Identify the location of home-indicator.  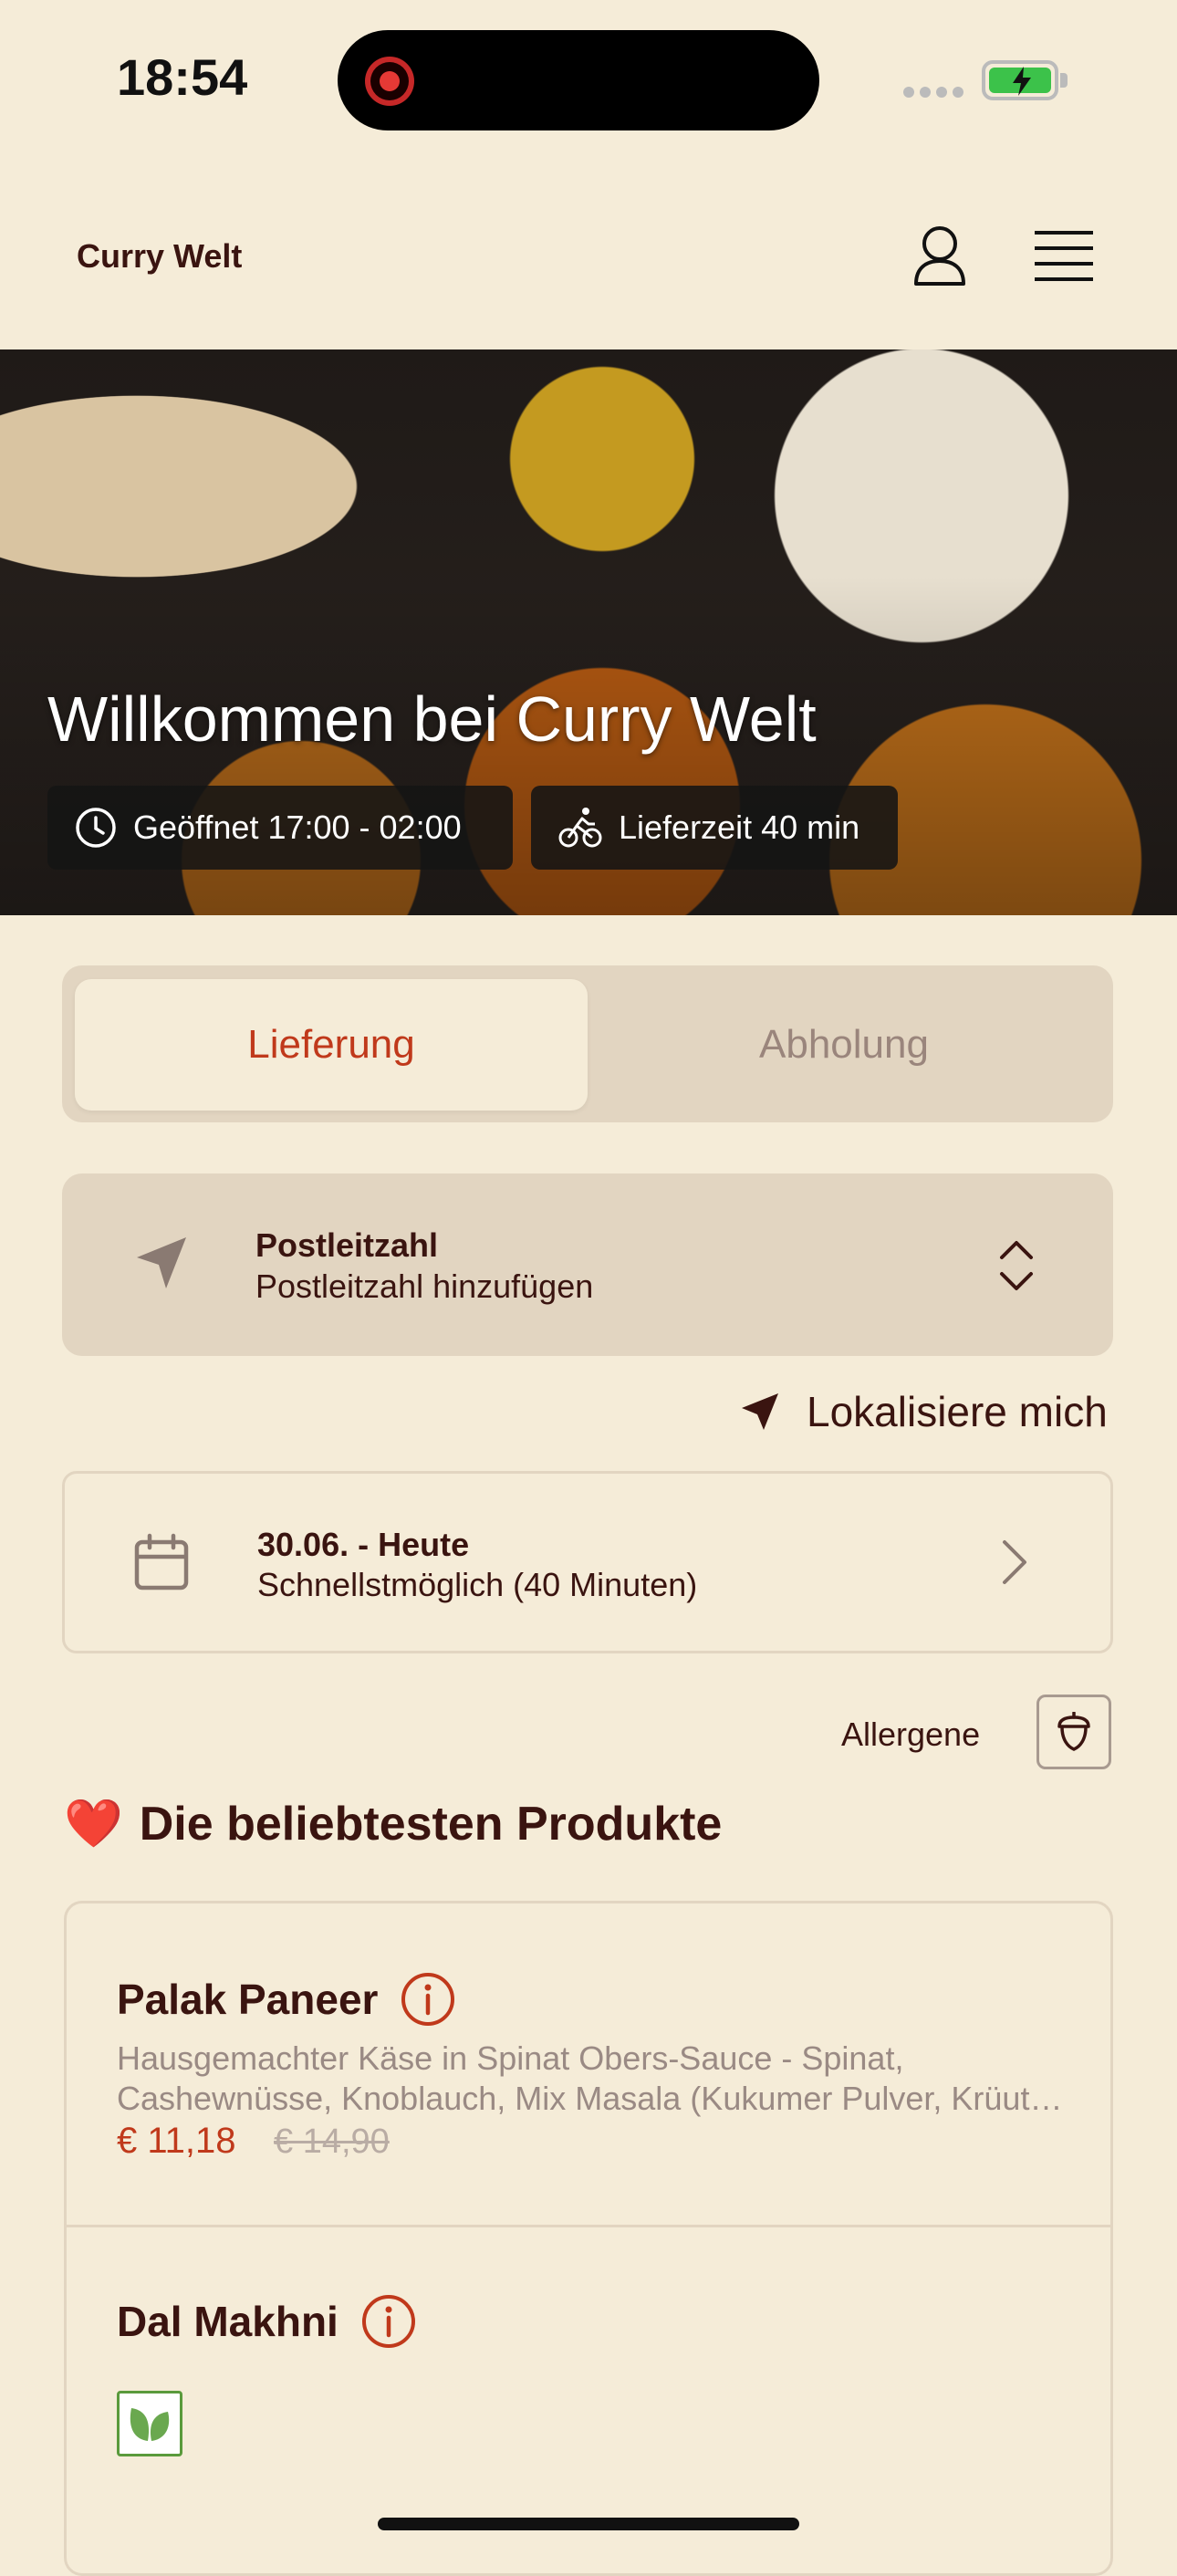
(589, 2524).